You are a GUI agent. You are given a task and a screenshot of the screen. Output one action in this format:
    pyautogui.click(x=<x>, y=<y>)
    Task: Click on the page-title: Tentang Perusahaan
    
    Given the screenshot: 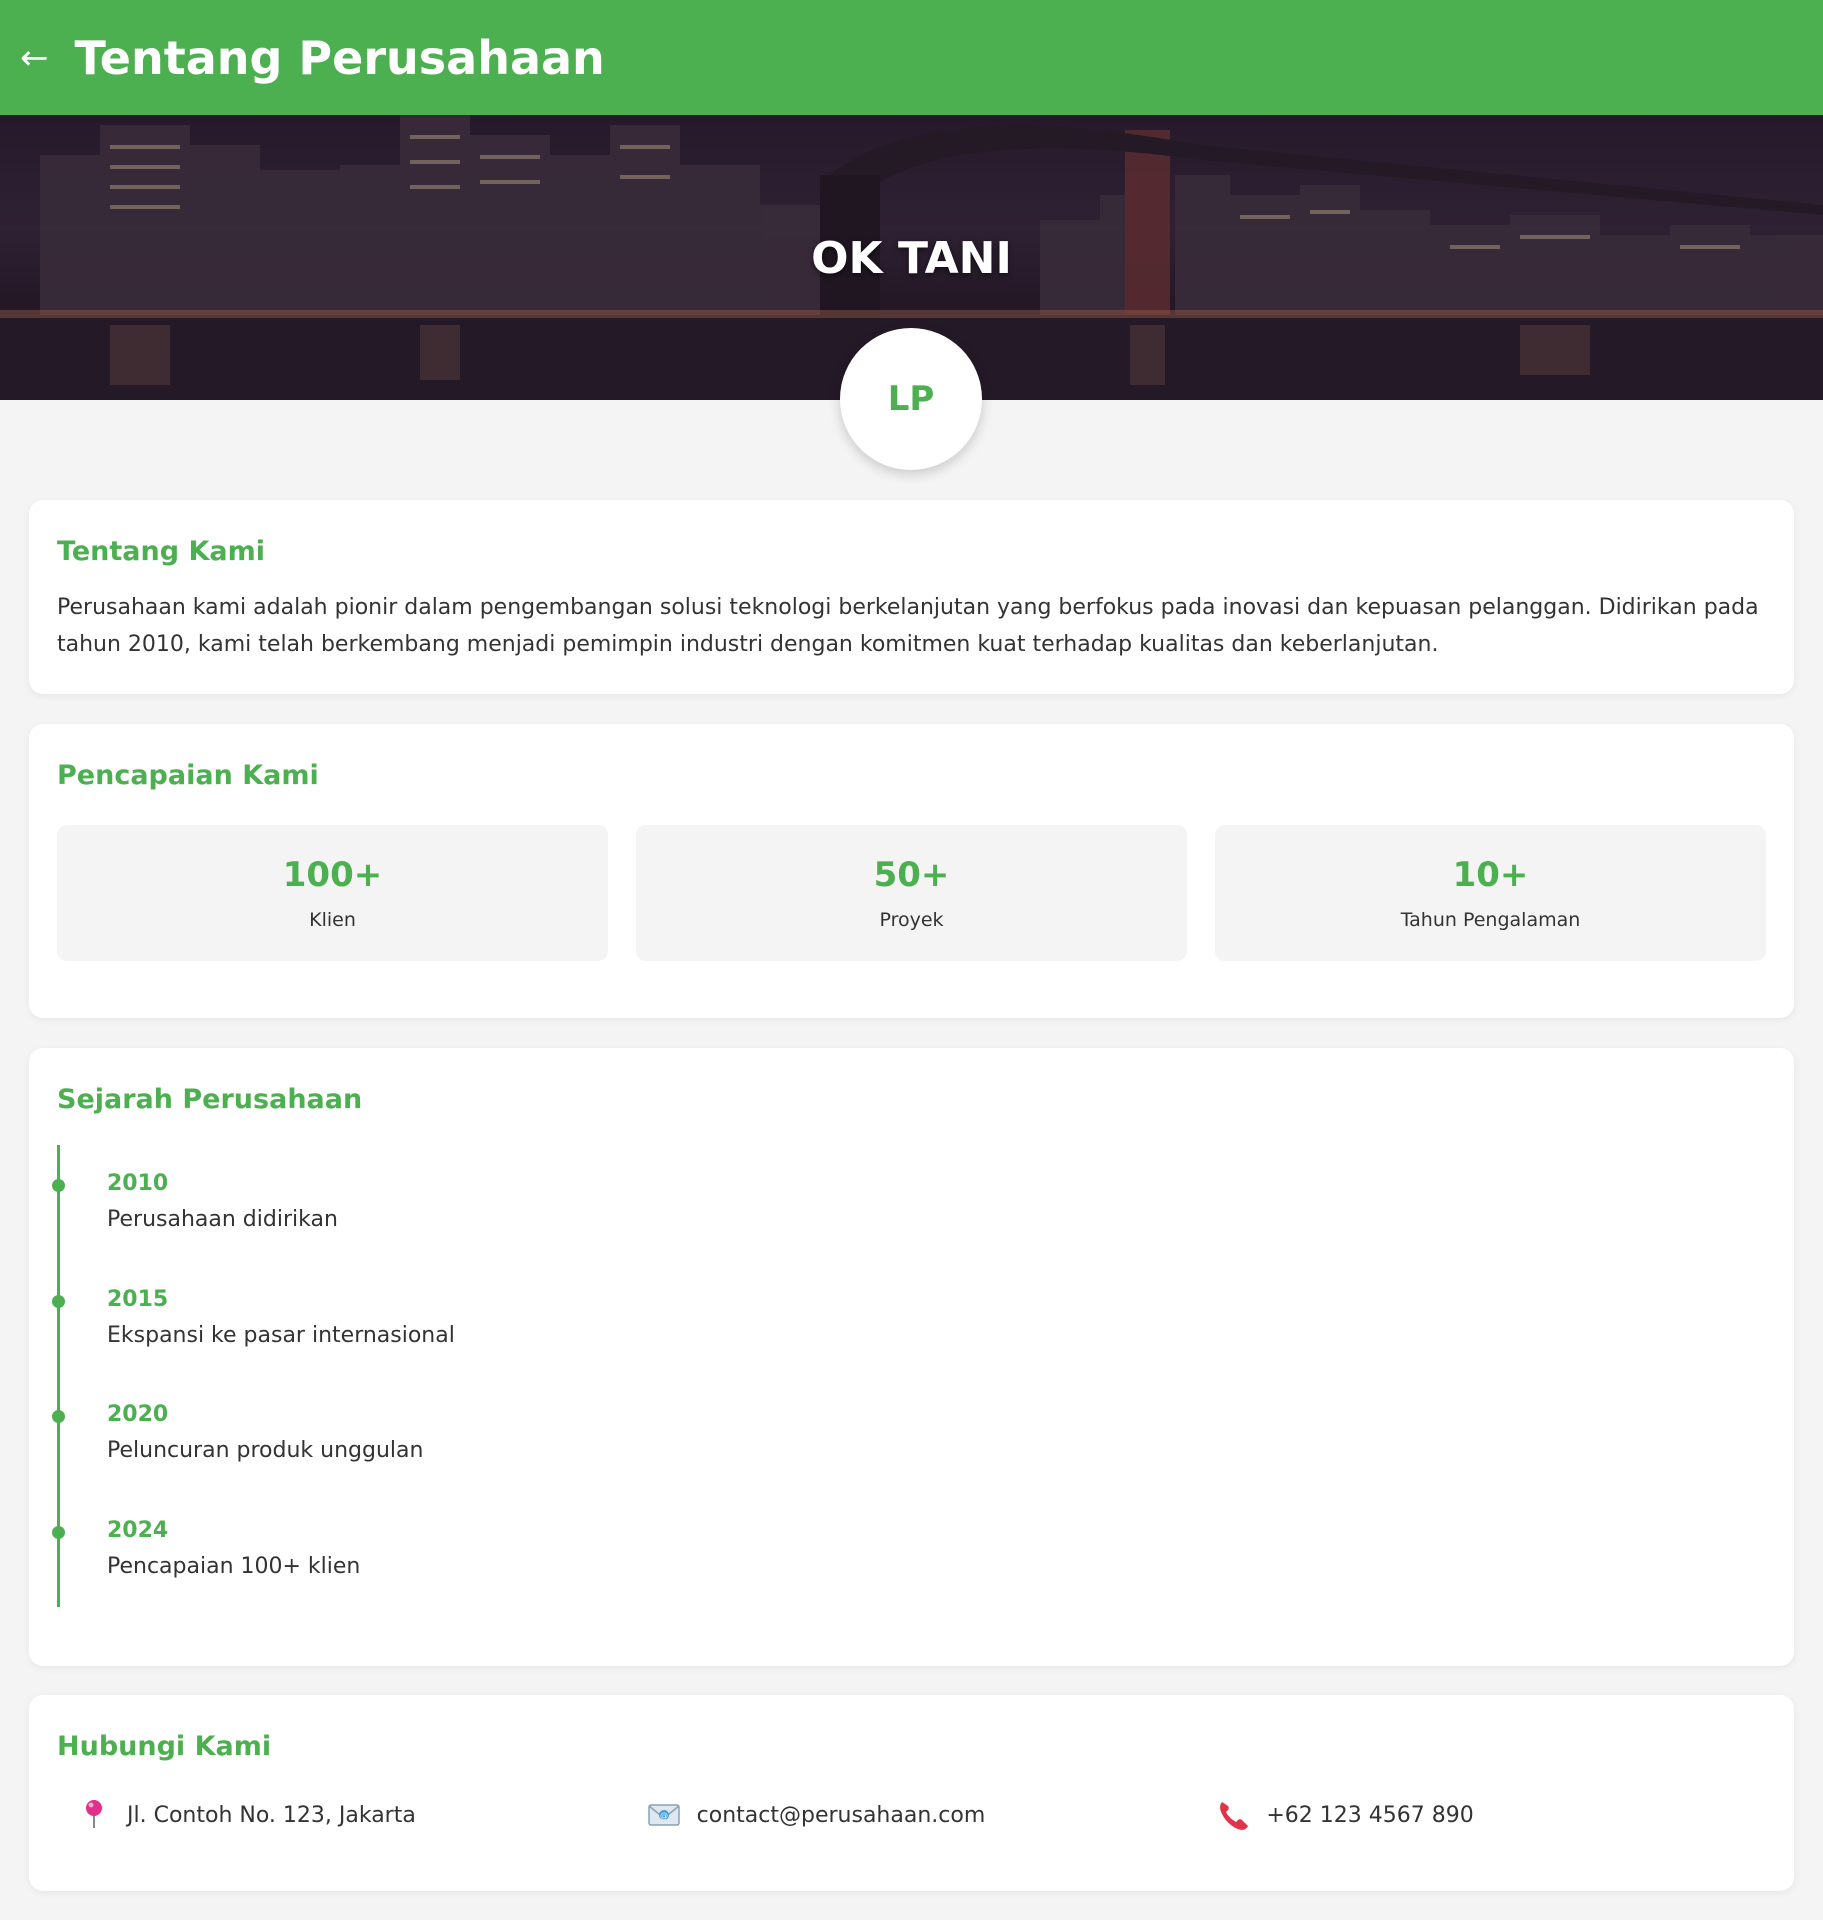 What is the action you would take?
    pyautogui.click(x=339, y=57)
    